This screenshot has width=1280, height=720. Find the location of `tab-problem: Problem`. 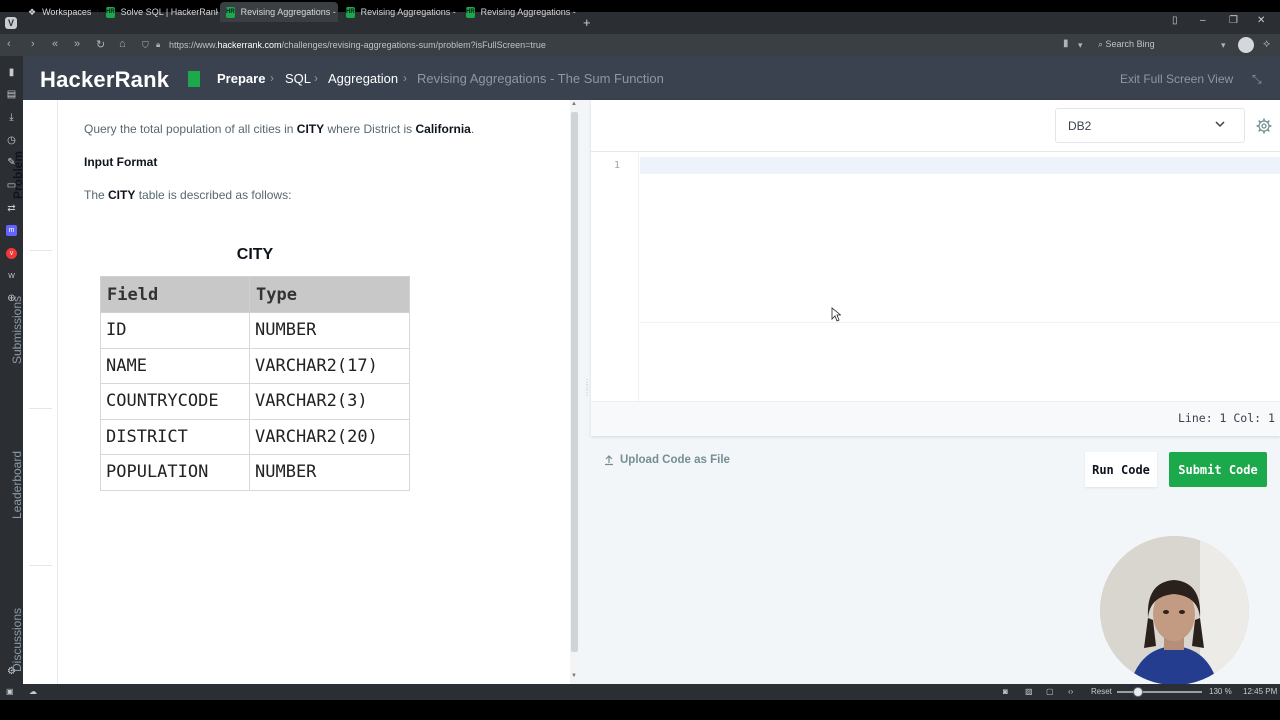

tab-problem: Problem is located at coordinates (17, 175).